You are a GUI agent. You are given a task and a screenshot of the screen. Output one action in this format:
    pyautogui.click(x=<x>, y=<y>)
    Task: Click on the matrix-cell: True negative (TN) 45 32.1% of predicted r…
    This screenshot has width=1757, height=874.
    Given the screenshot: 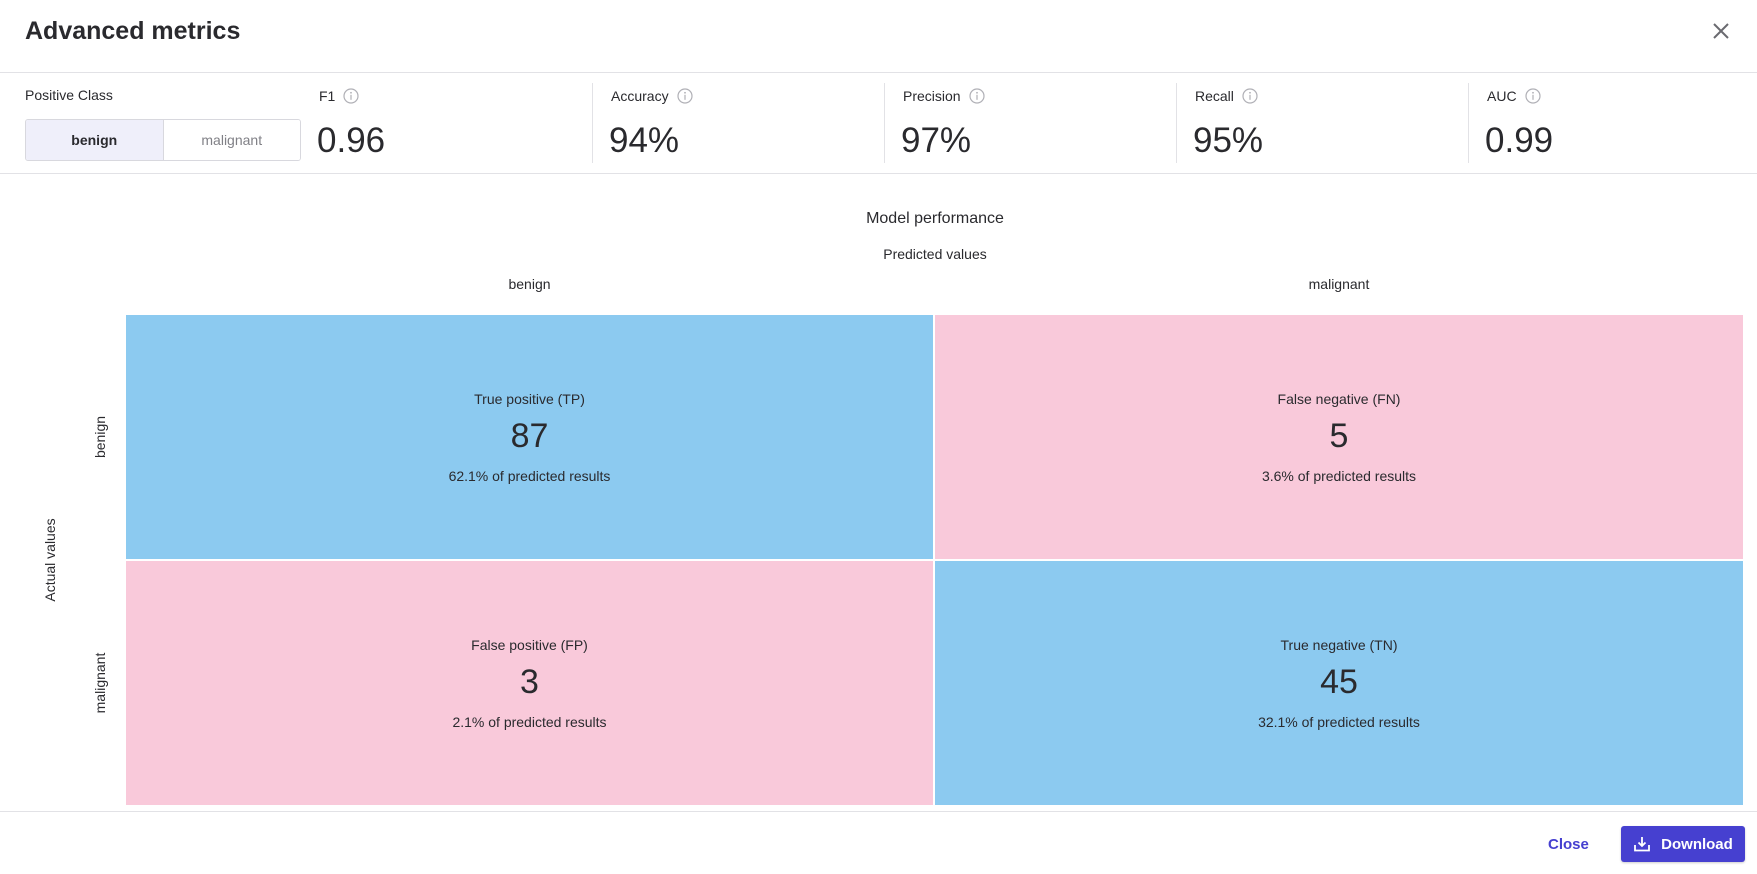 What is the action you would take?
    pyautogui.click(x=1339, y=683)
    